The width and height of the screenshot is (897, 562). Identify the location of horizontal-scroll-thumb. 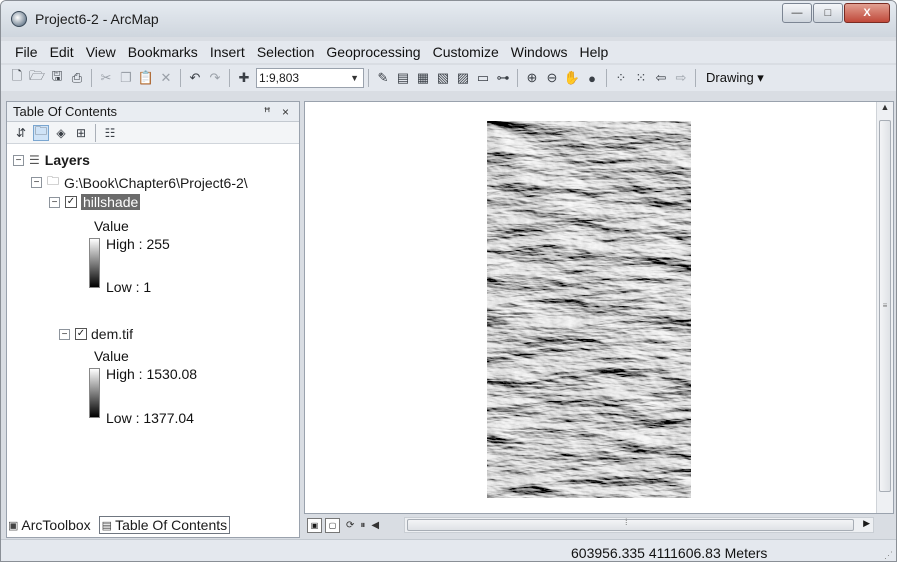
(630, 525).